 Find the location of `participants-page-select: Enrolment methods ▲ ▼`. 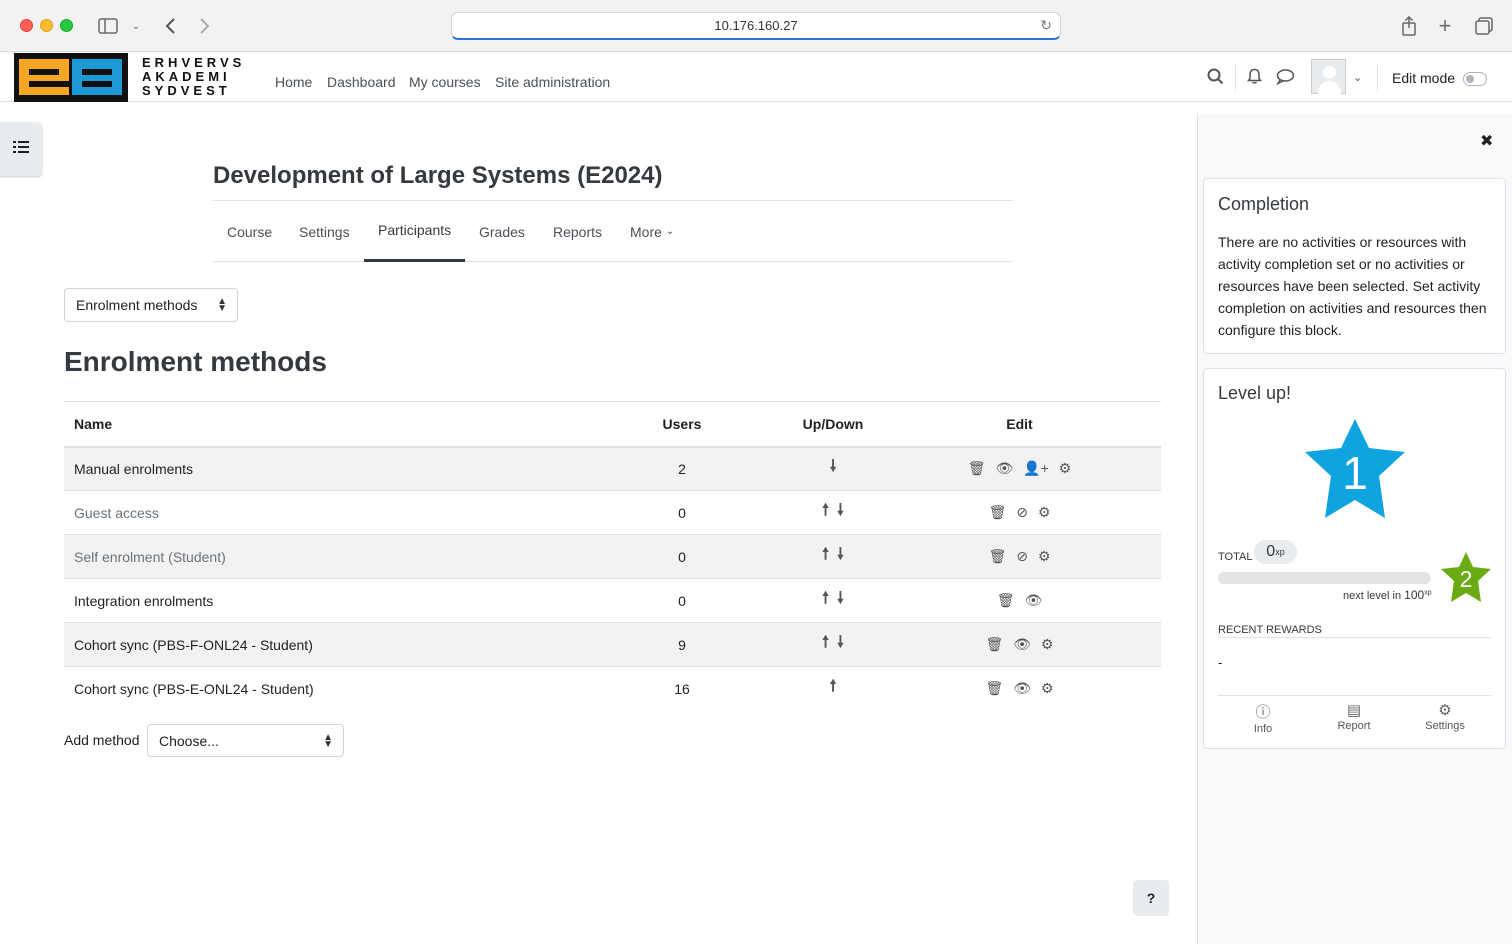

participants-page-select: Enrolment methods ▲ ▼ is located at coordinates (151, 305).